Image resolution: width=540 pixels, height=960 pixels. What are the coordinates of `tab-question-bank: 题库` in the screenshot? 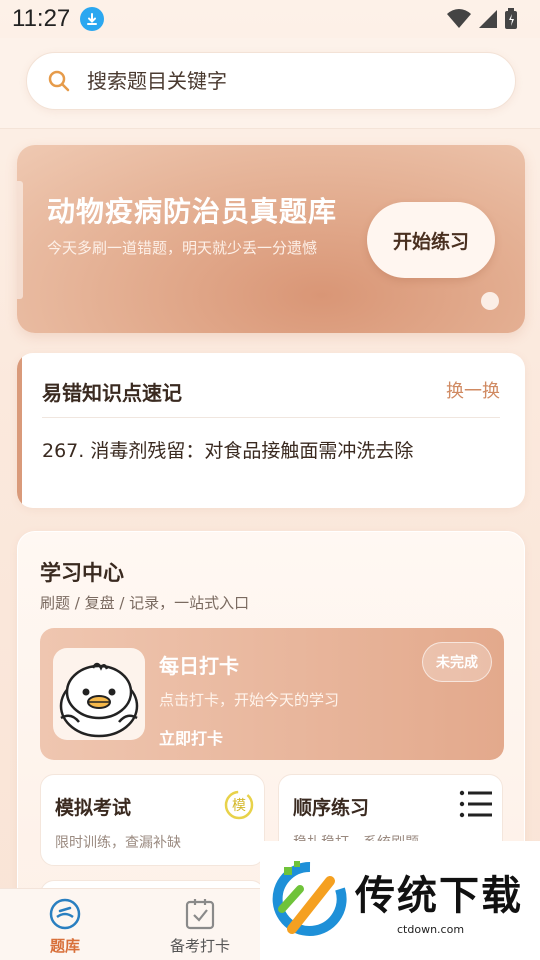 It's located at (65, 926).